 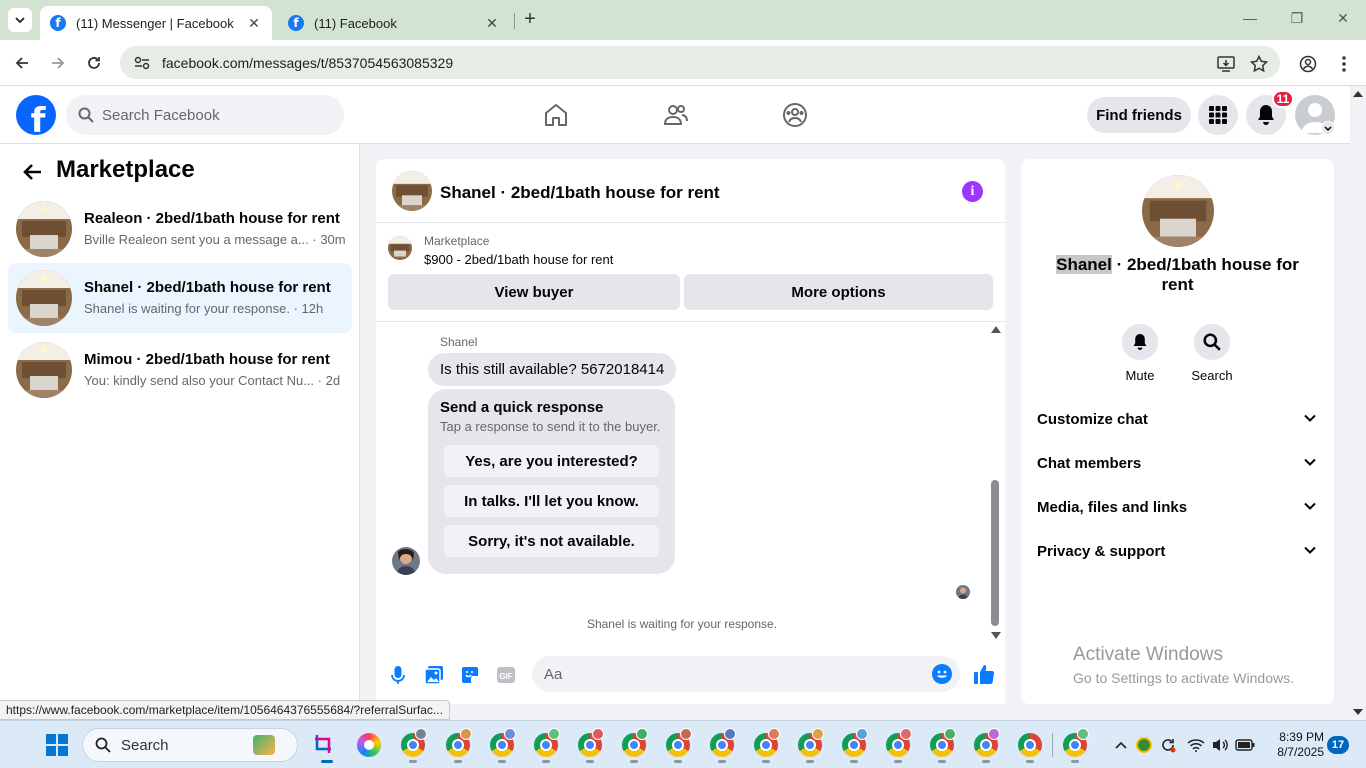 I want to click on quick-response-option: Sorry, it's not available., so click(x=551, y=541).